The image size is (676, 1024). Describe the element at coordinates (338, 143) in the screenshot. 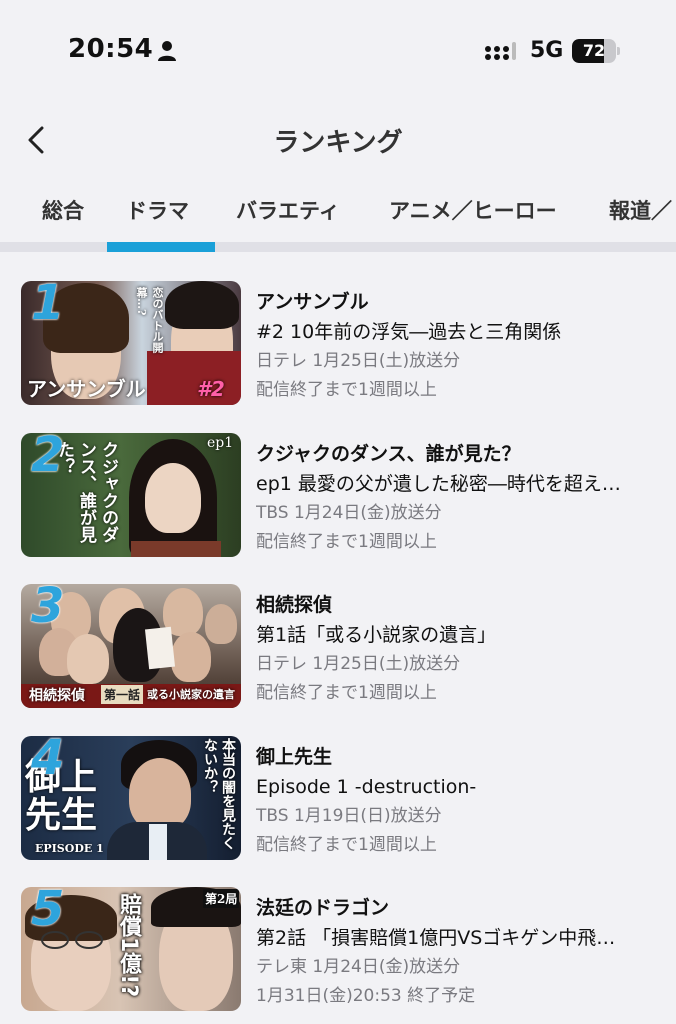

I see `page-title: ランキング` at that location.